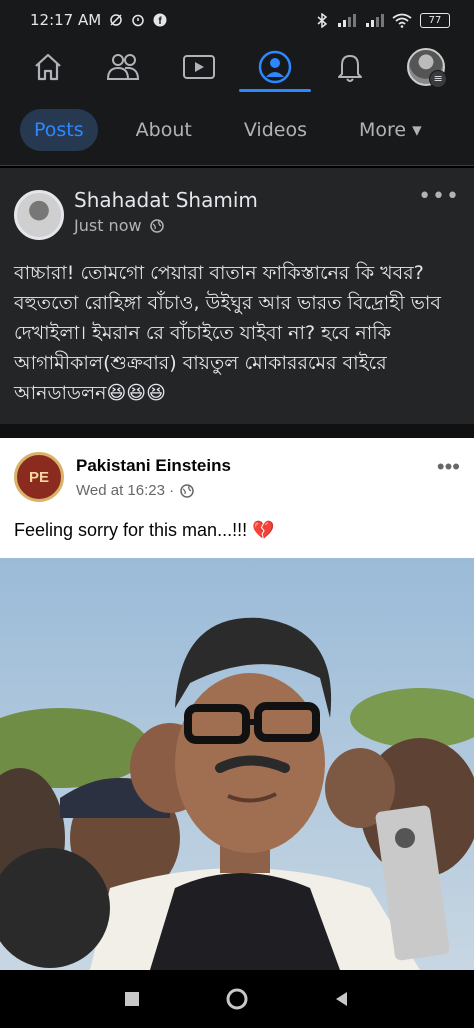 This screenshot has width=474, height=1028. What do you see at coordinates (144, 530) in the screenshot?
I see `shared-caption: Feeling sorry for this man...!!! 💔` at bounding box center [144, 530].